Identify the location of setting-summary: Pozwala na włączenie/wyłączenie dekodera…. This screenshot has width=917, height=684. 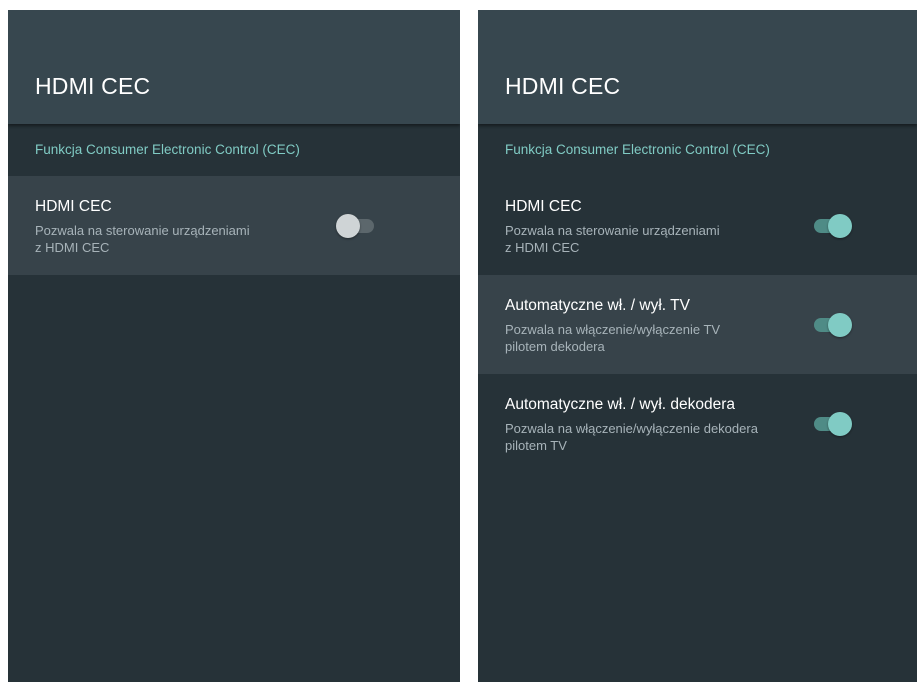
(631, 437).